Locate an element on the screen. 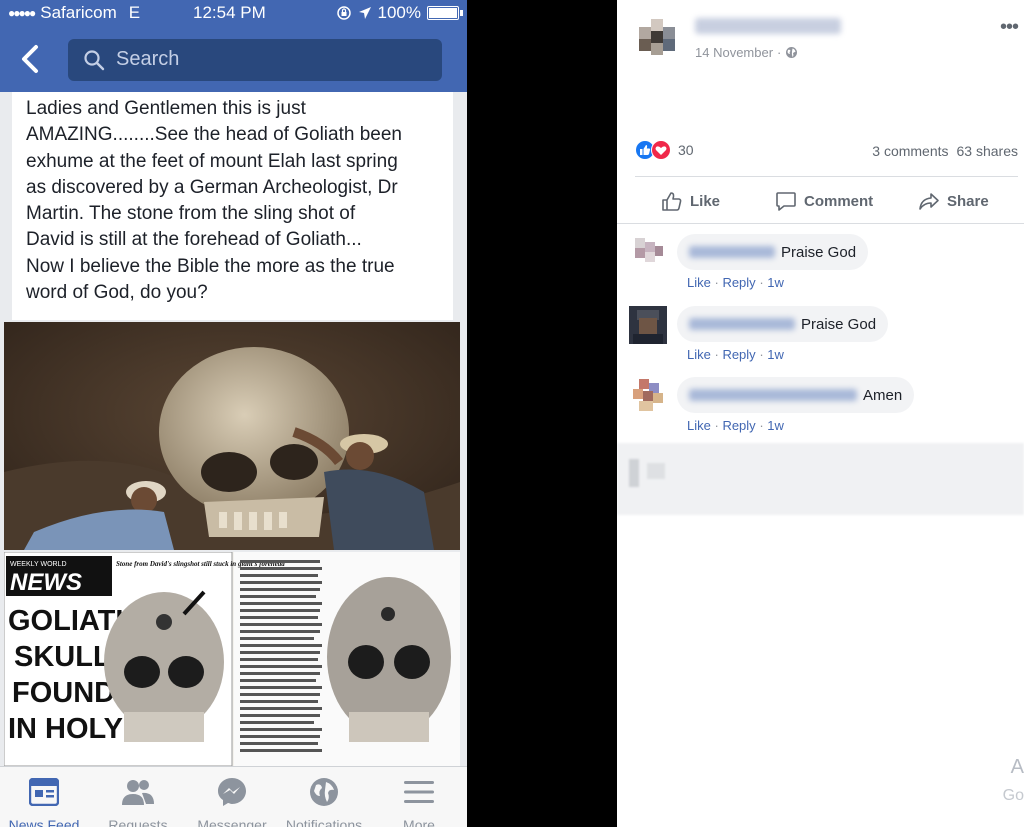 This screenshot has width=1024, height=827. post-options-icon: ••• is located at coordinates (1009, 27).